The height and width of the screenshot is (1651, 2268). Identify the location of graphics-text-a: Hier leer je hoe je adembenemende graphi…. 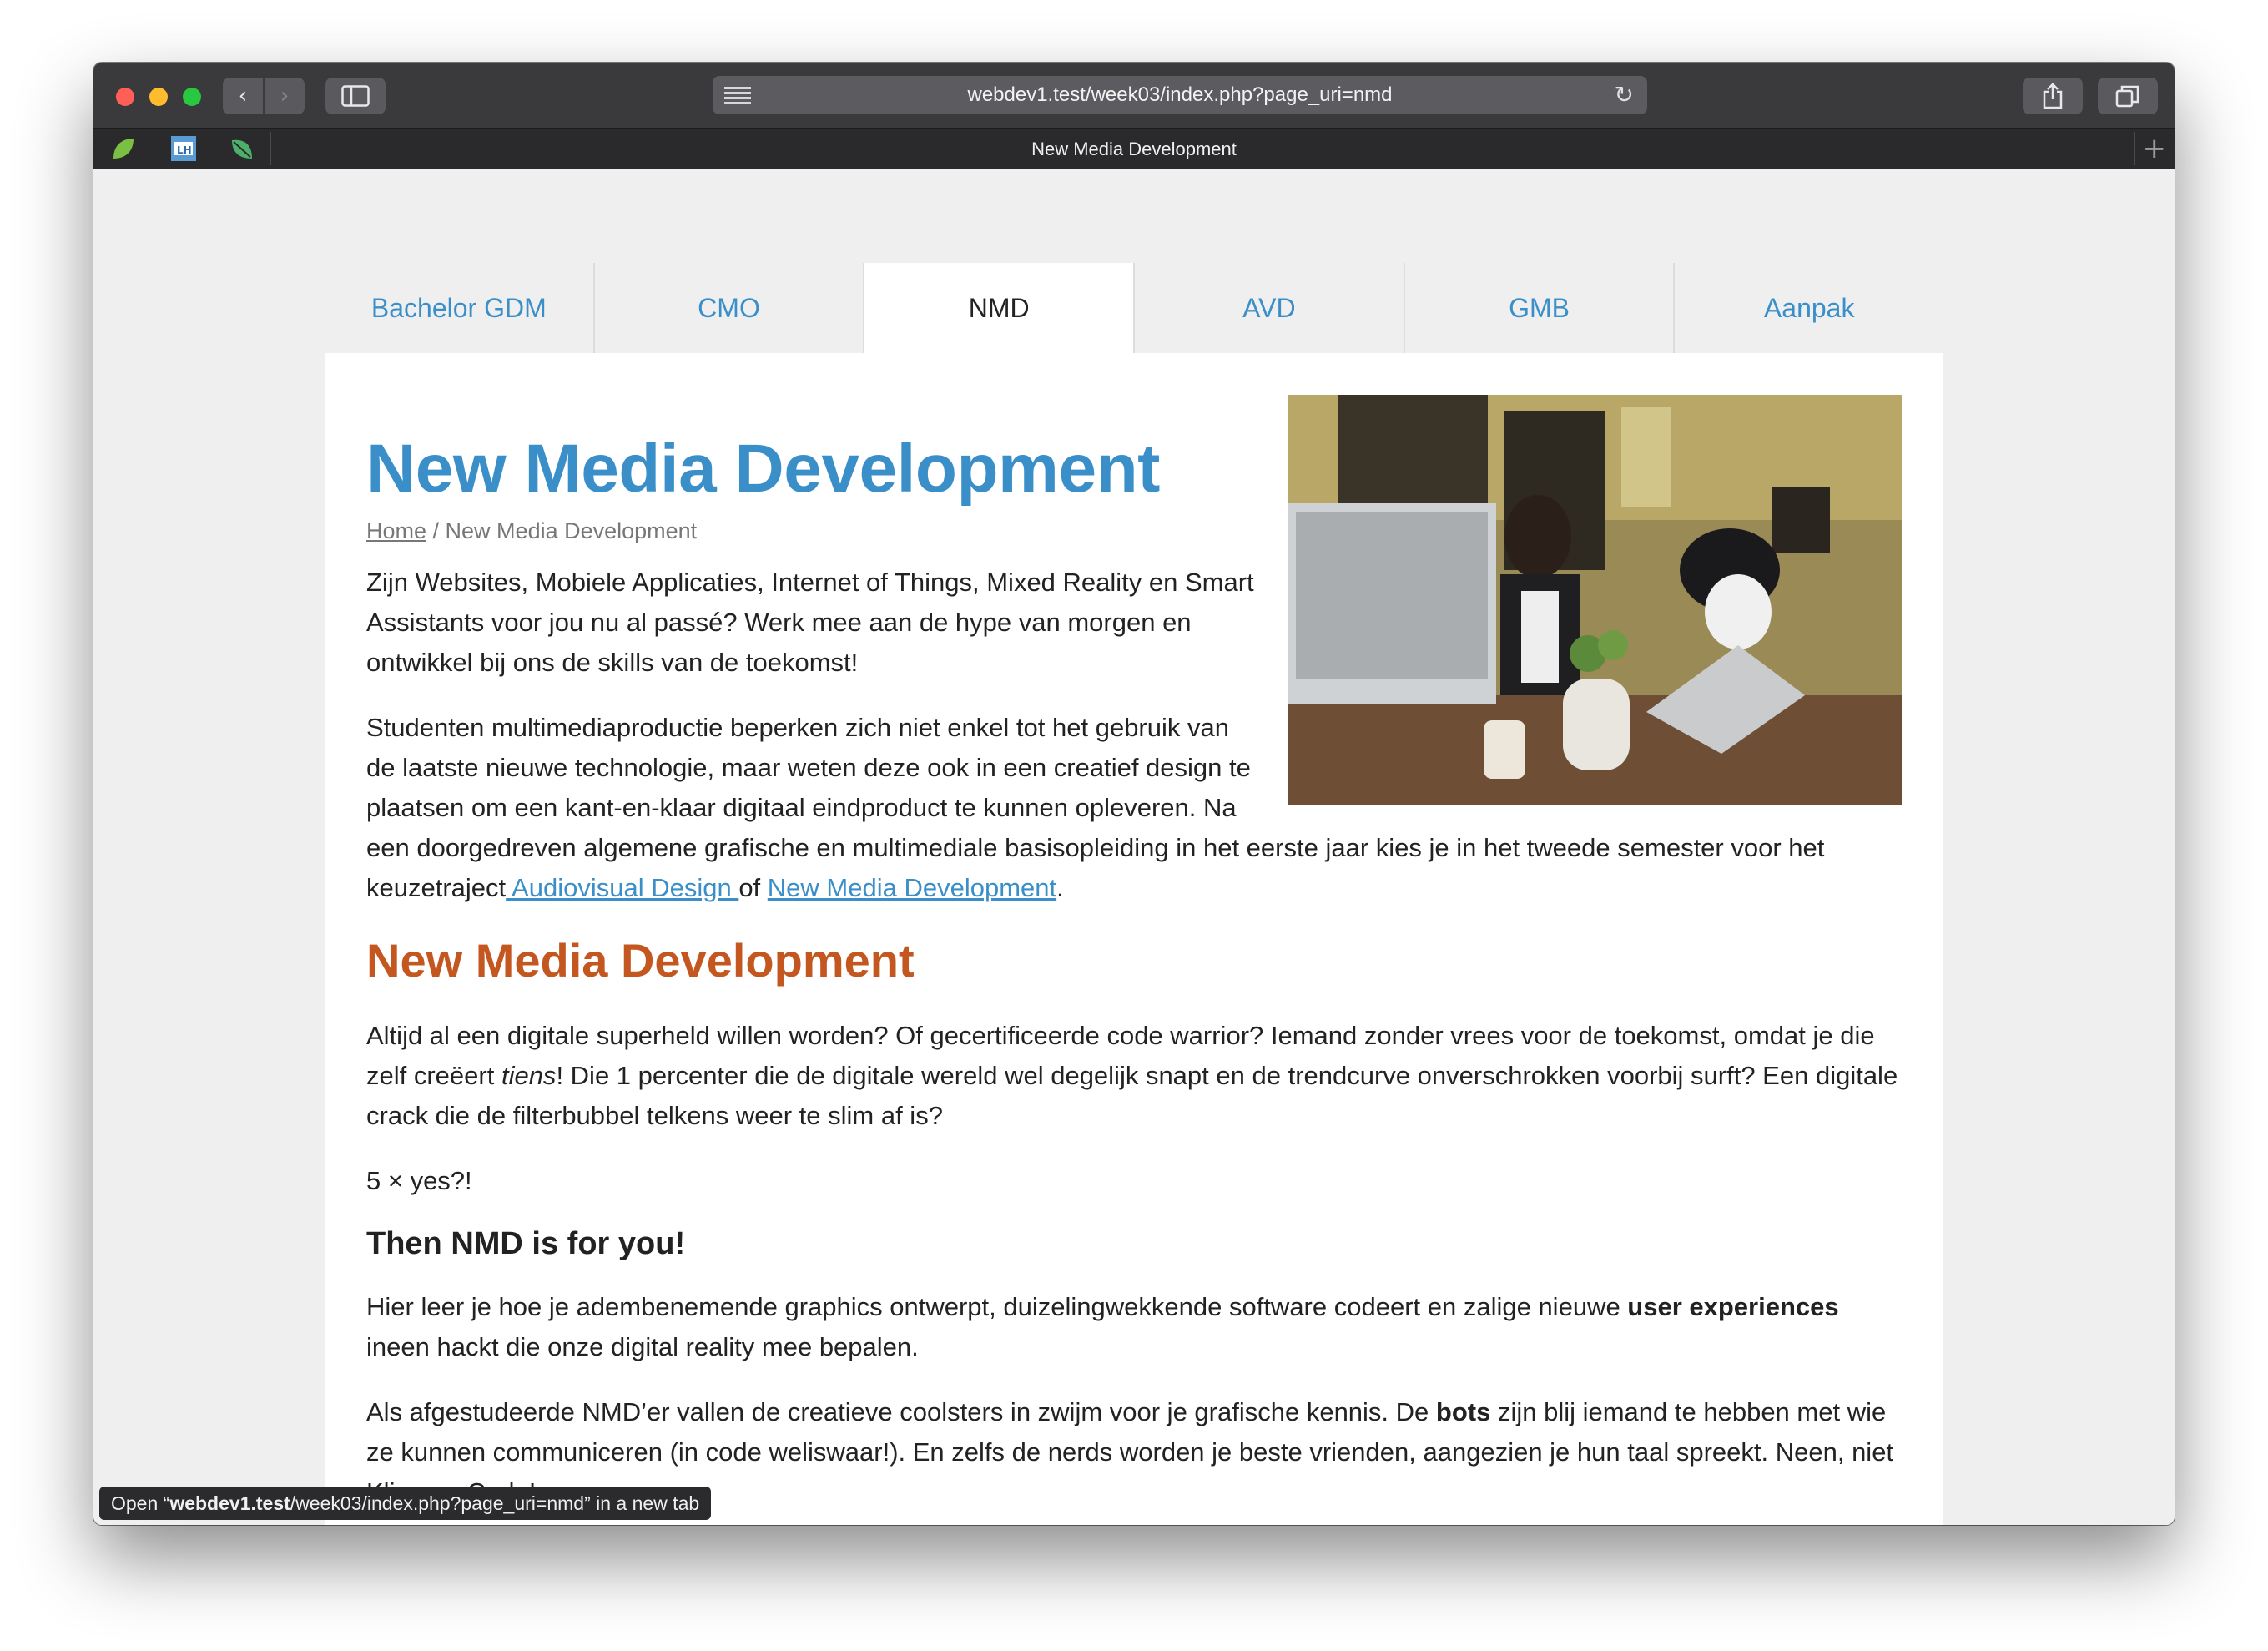
(997, 1307).